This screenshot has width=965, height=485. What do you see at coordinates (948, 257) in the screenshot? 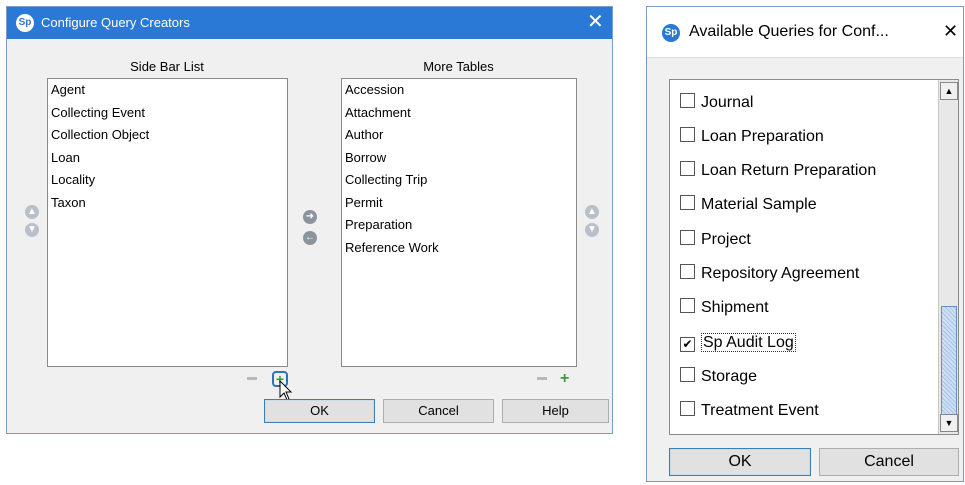
I see `vertical-scrollbar: ▲ ▼` at bounding box center [948, 257].